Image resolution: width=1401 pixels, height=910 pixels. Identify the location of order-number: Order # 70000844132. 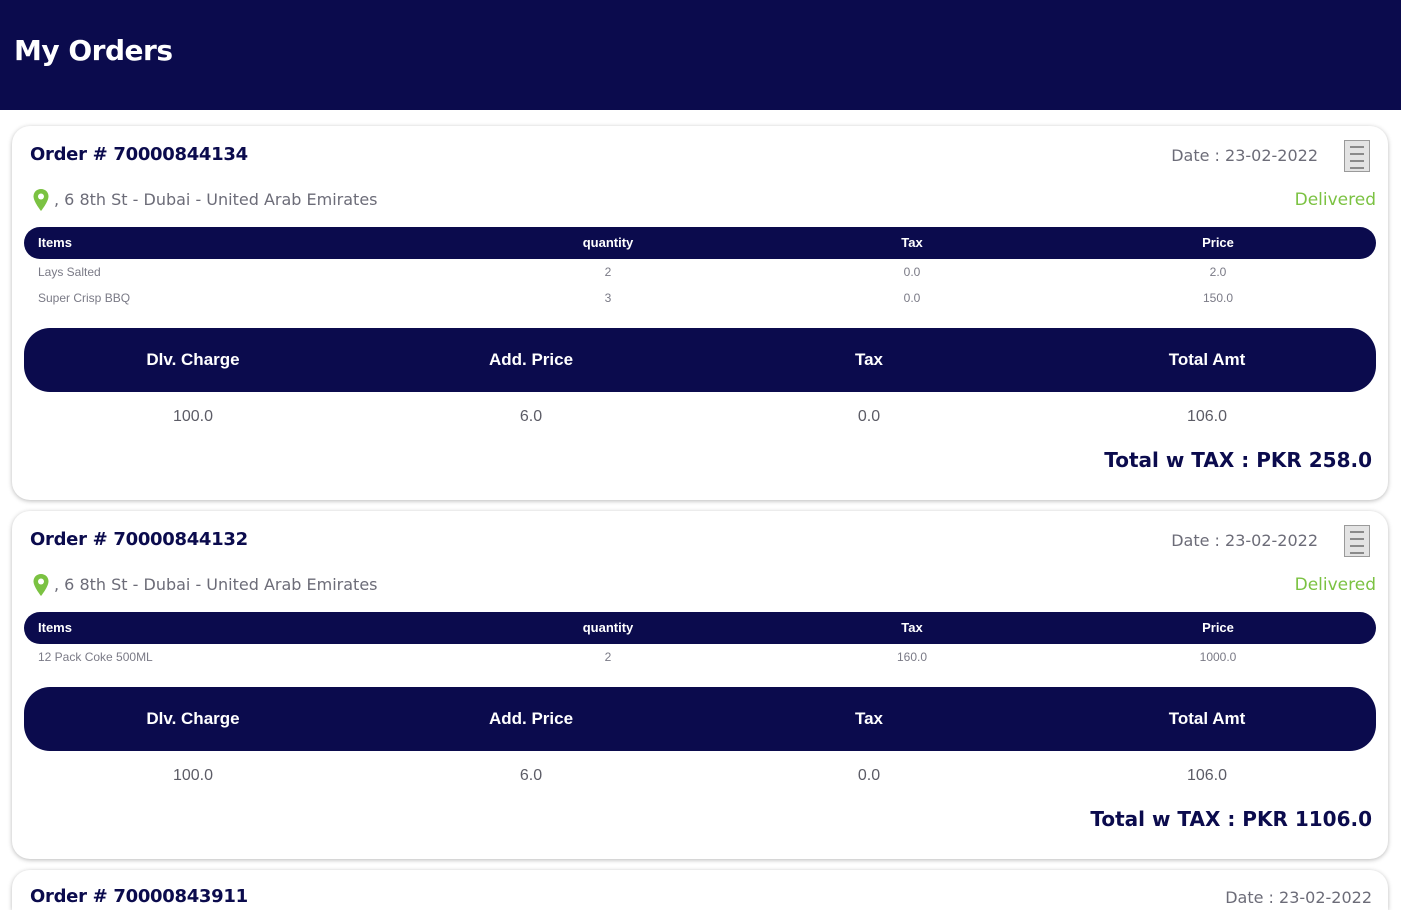
(139, 539).